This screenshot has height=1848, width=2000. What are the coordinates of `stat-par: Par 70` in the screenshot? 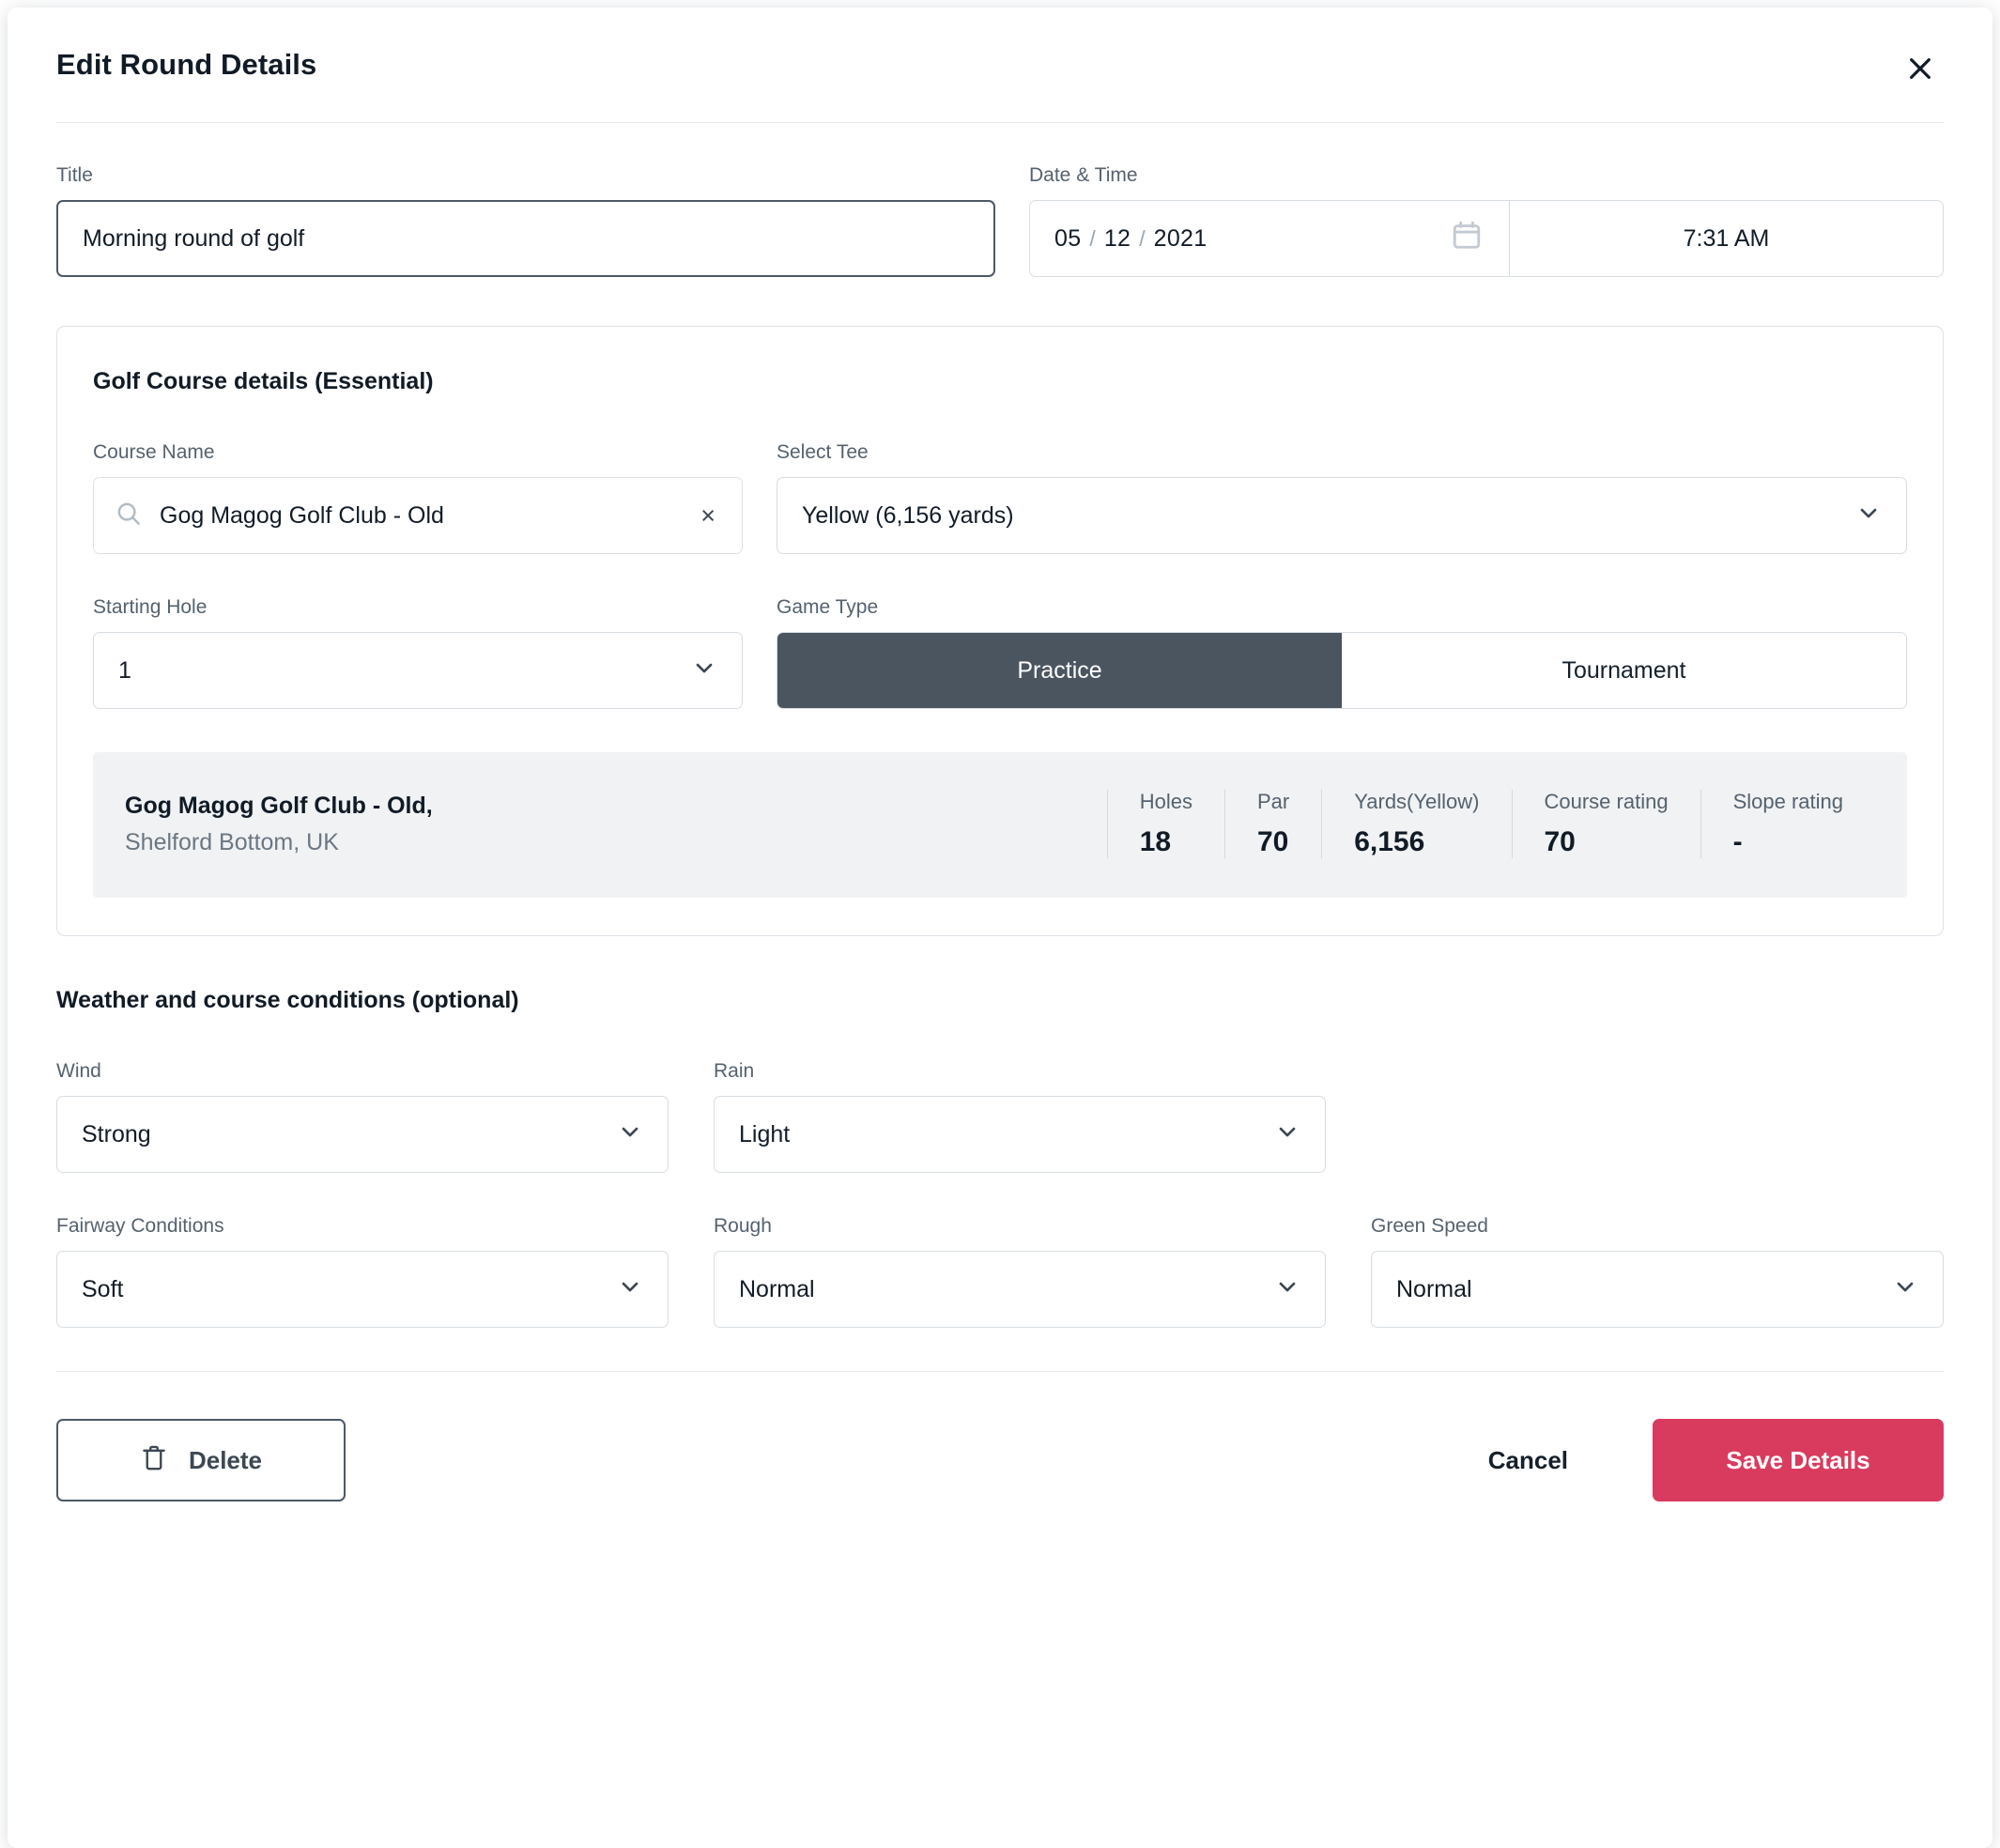 It's located at (1272, 824).